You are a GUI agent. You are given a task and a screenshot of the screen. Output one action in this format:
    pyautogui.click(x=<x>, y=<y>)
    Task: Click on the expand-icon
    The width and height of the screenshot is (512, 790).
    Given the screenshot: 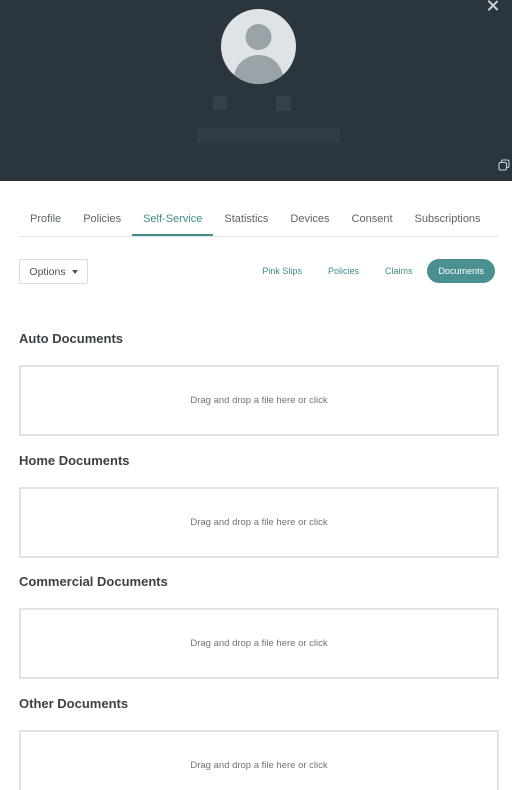 What is the action you would take?
    pyautogui.click(x=504, y=165)
    